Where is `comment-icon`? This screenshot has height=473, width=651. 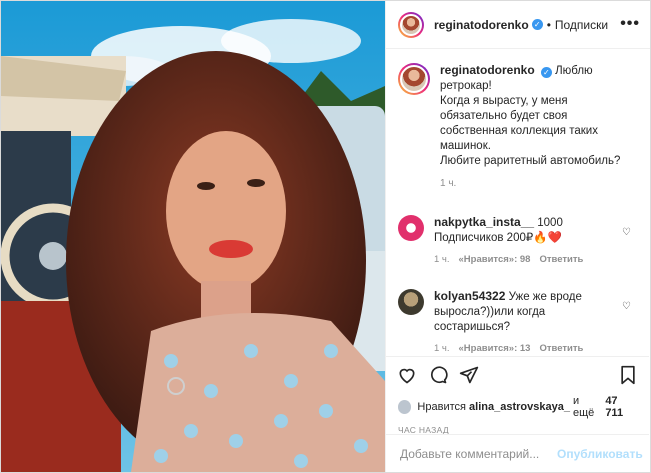
comment-icon is located at coordinates (438, 378).